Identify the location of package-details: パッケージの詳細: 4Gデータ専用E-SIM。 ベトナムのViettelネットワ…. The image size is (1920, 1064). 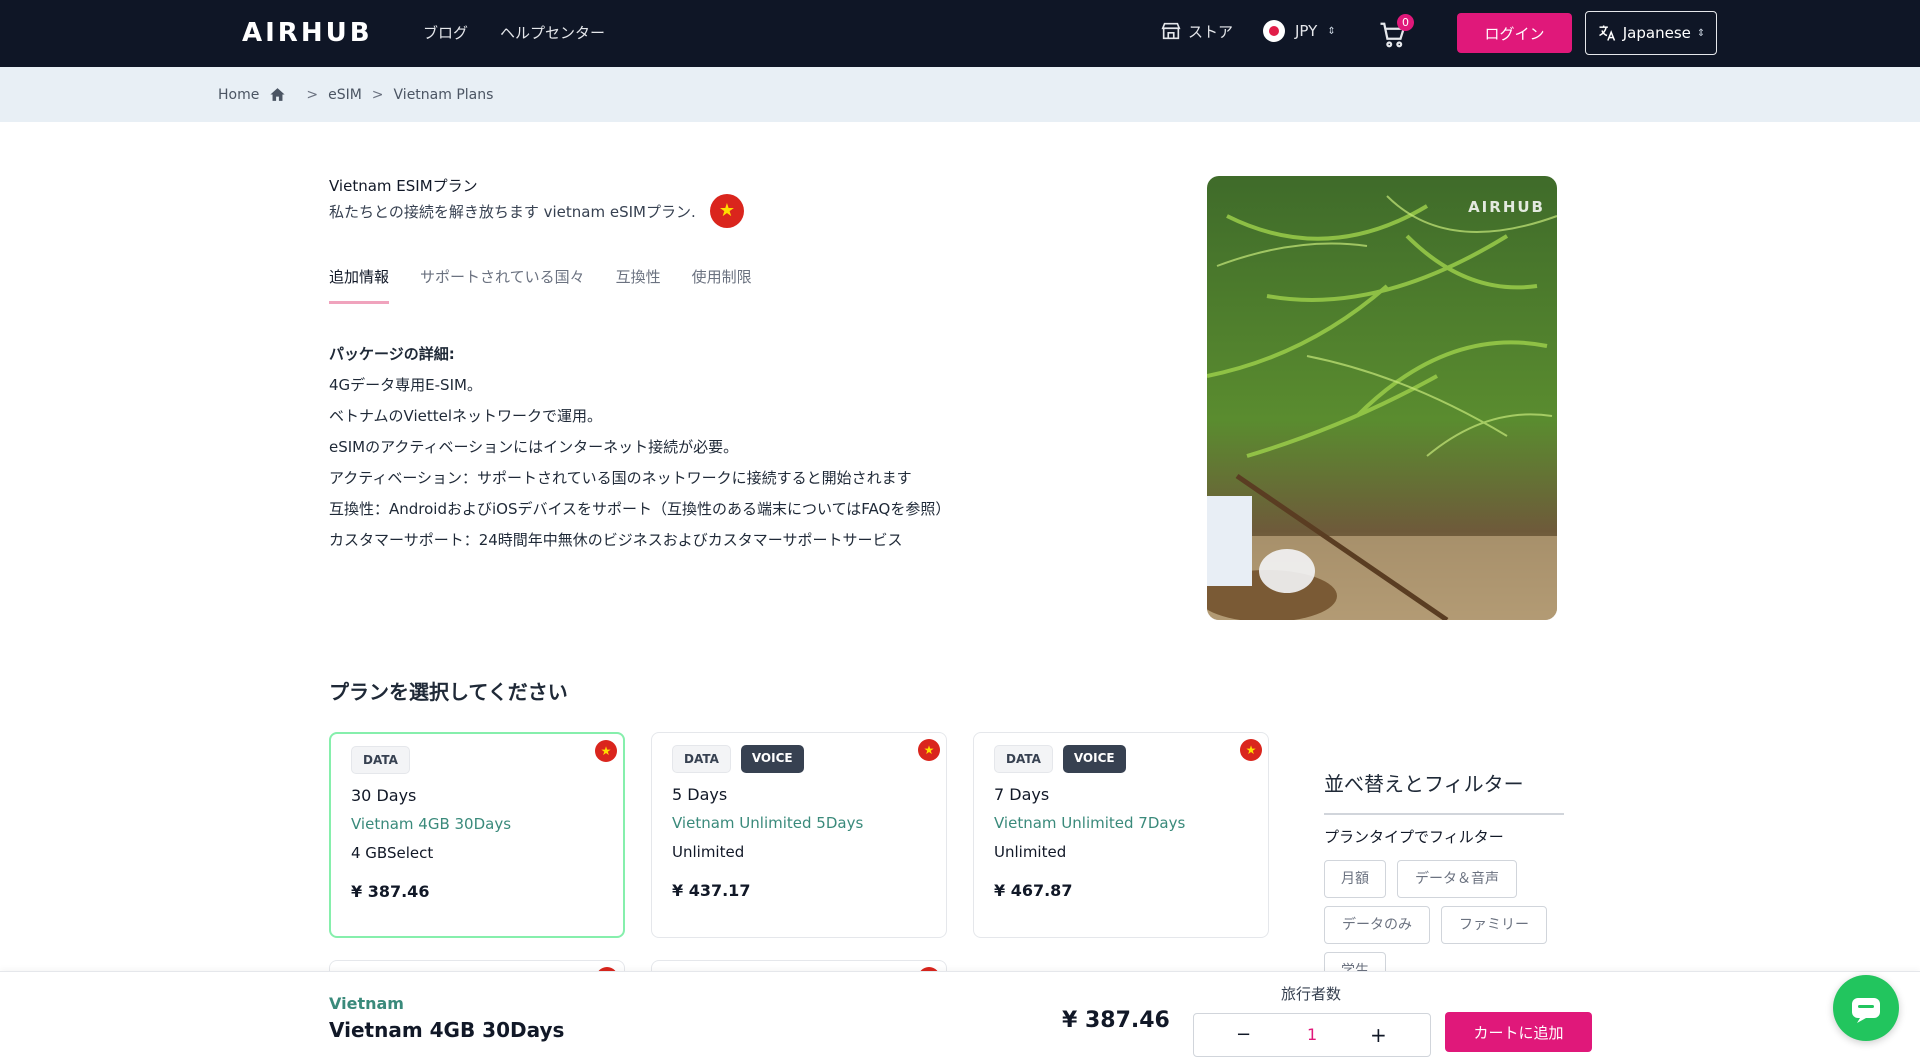
(639, 452).